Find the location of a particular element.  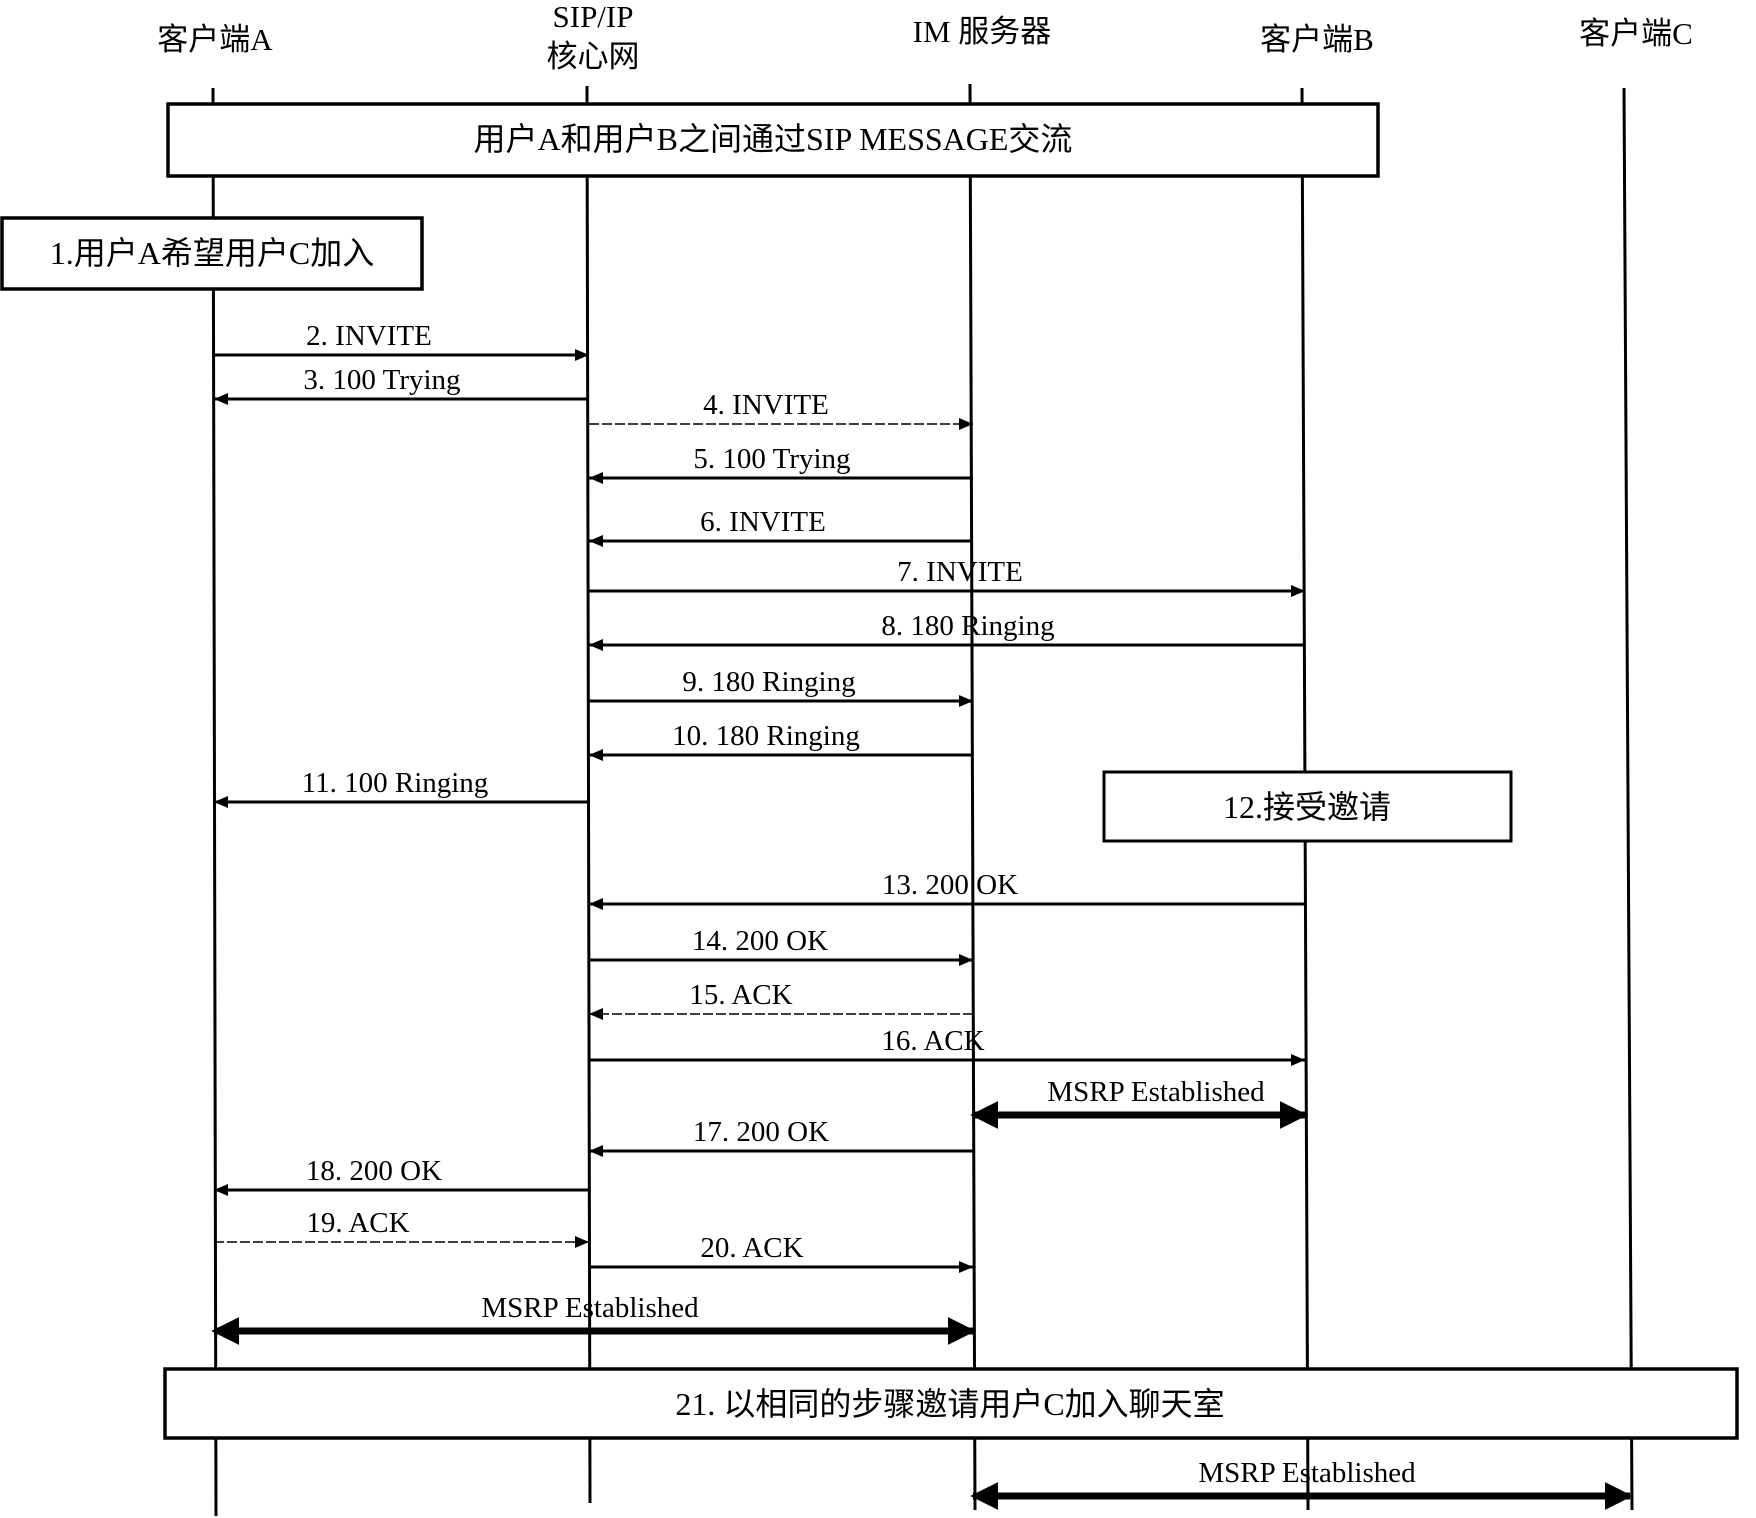

note-step-21-text: 21. 以相同的步骤邀请用户C加入聊天室 is located at coordinates (949, 1404).